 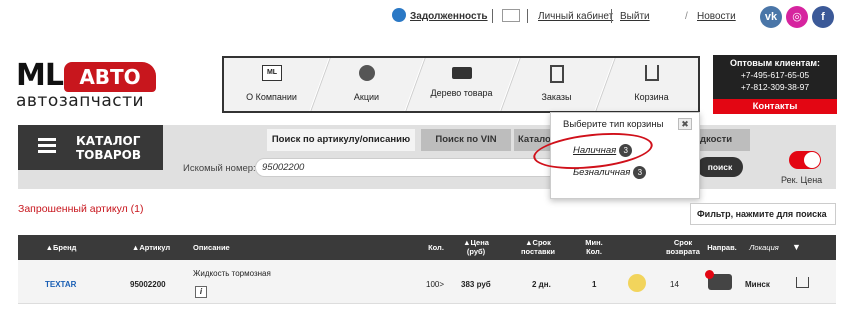 I want to click on col-brand: ▲Бренд, so click(x=61, y=247).